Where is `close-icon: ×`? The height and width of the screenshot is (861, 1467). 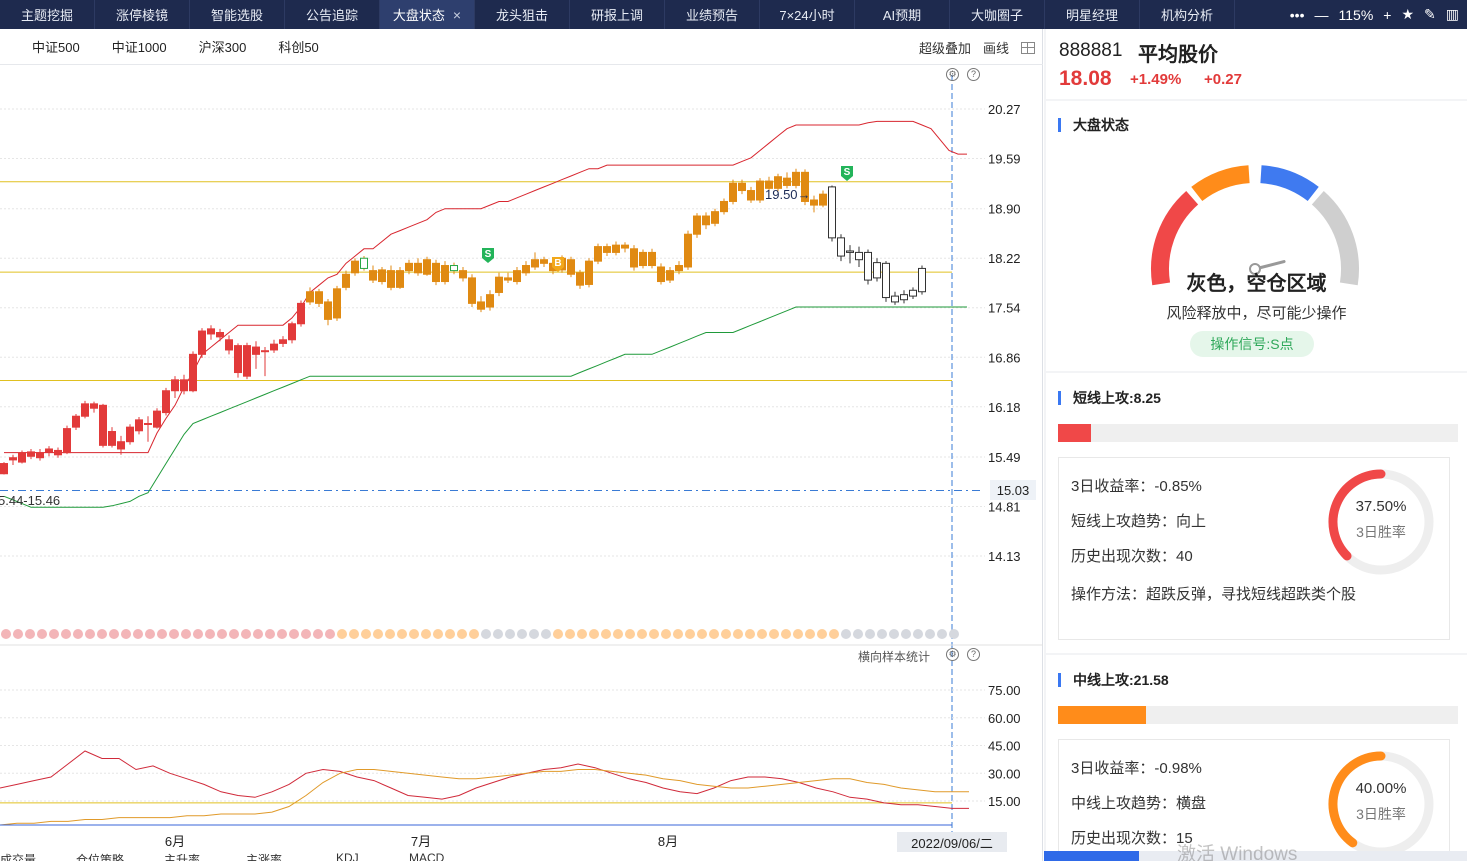 close-icon: × is located at coordinates (457, 15).